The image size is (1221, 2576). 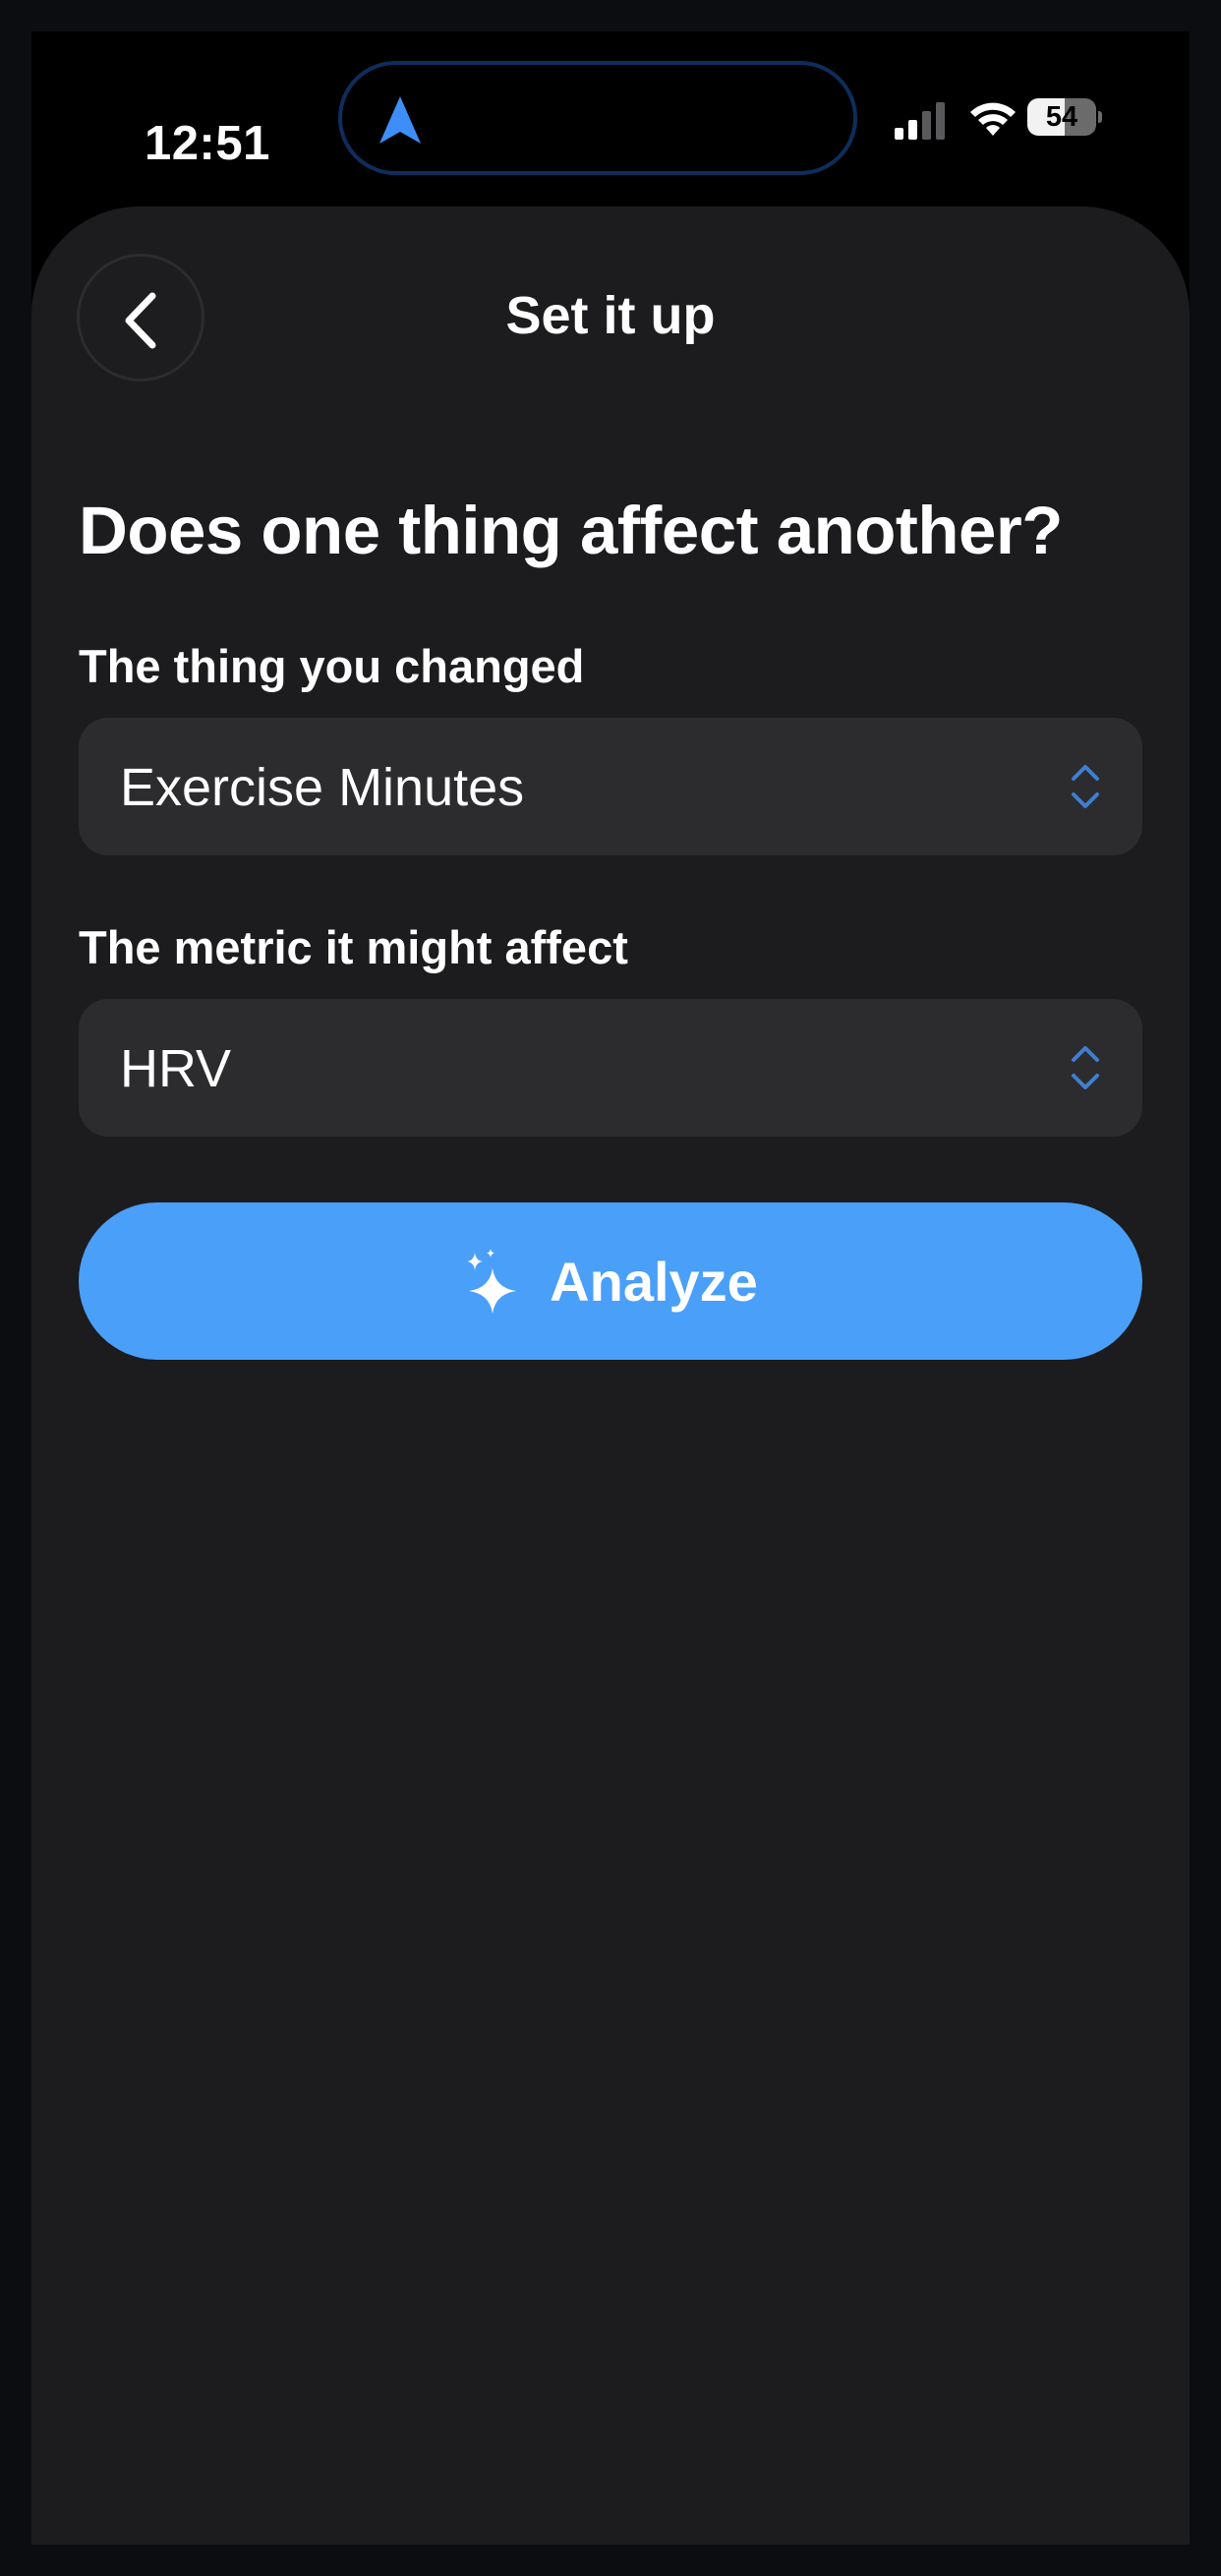 I want to click on analyze-button-content: Analyze, so click(x=610, y=1281).